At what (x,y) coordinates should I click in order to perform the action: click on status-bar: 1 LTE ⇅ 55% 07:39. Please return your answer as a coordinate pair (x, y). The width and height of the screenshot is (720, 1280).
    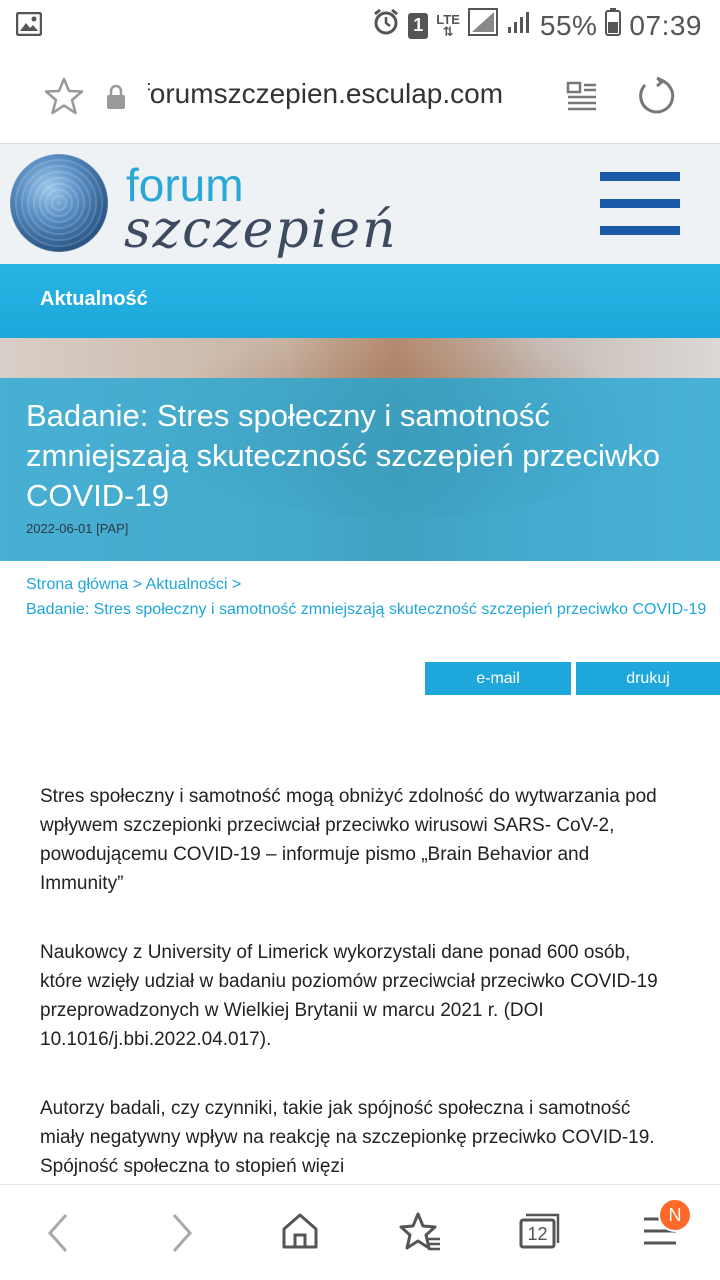
    Looking at the image, I should click on (360, 25).